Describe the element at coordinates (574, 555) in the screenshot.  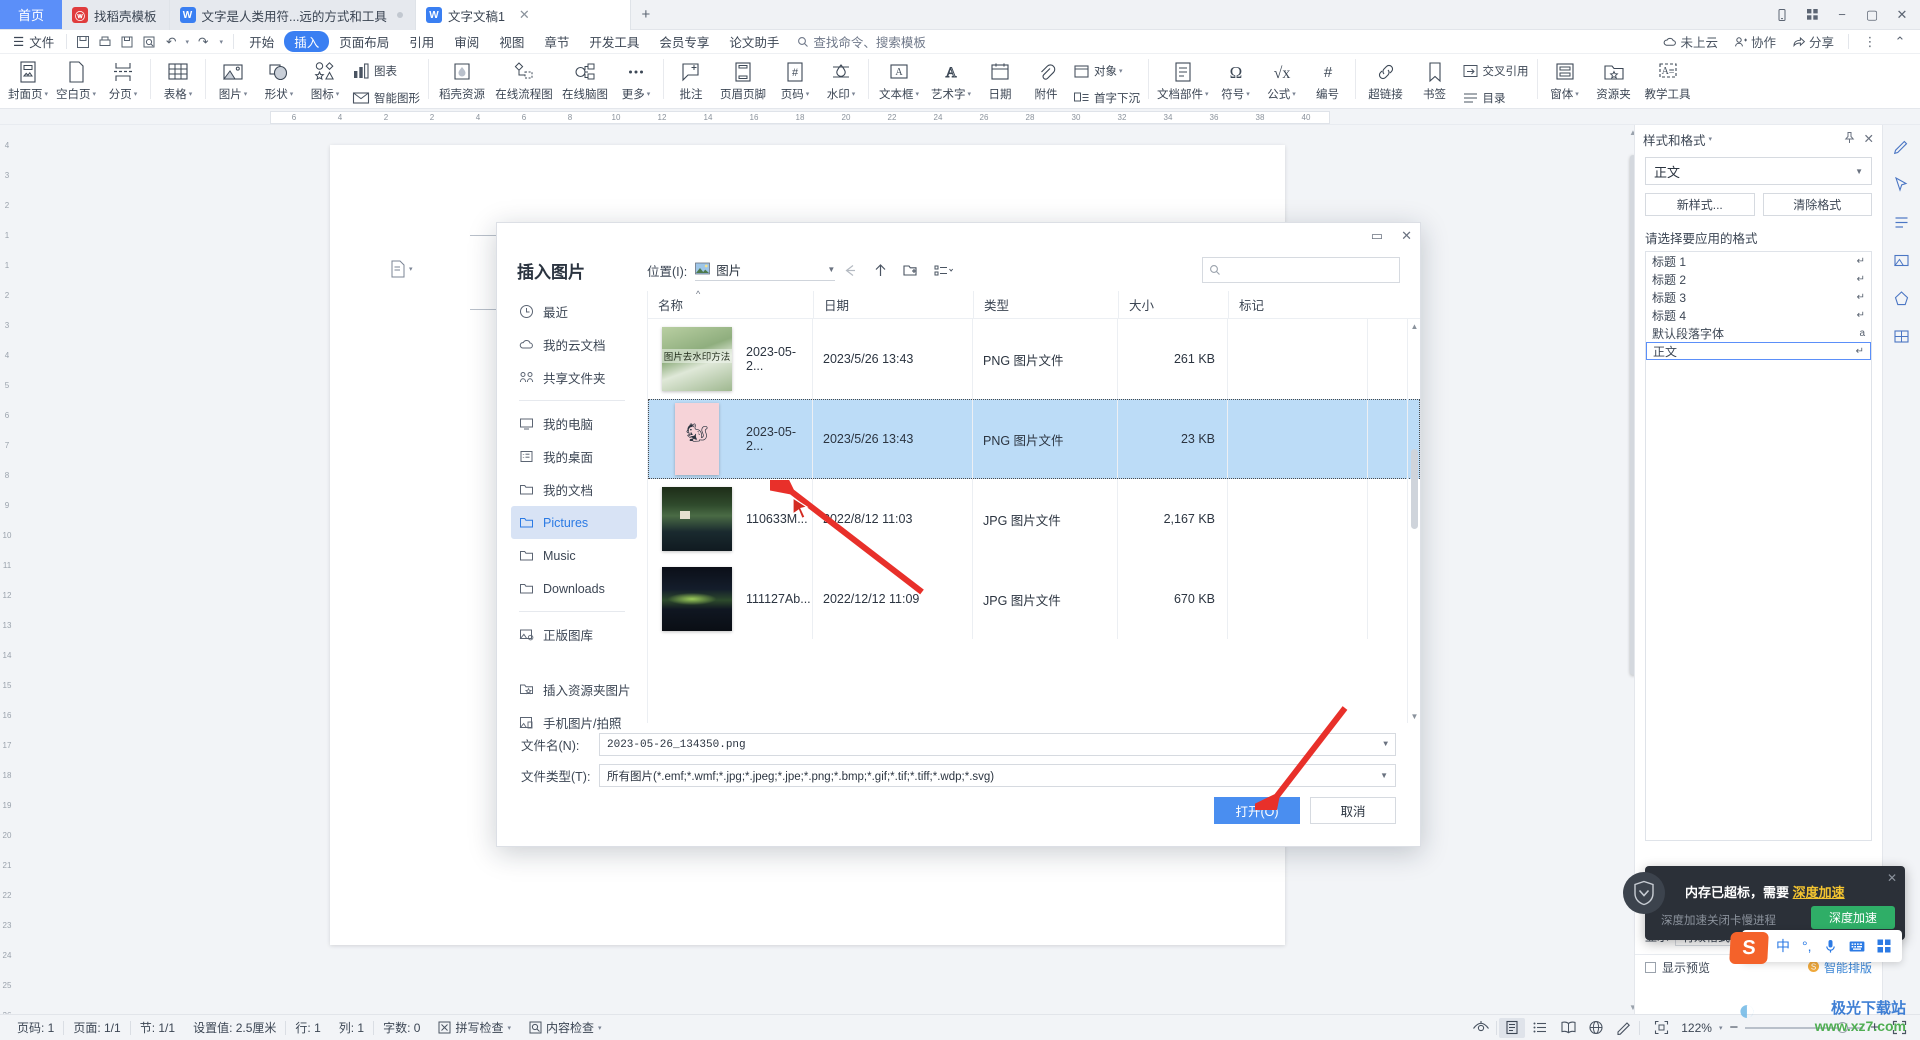
I see `sidebar-item-music: Music` at that location.